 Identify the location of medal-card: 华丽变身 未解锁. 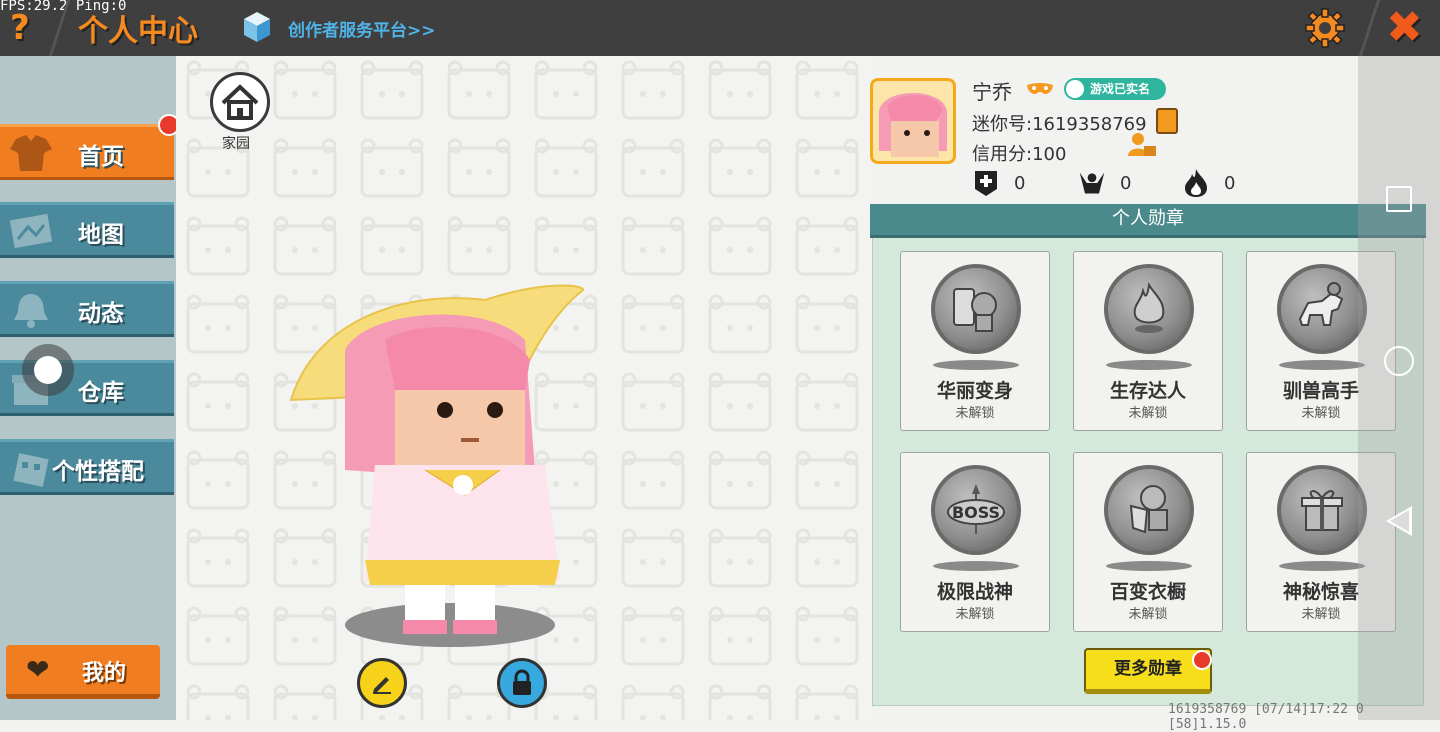
(975, 341).